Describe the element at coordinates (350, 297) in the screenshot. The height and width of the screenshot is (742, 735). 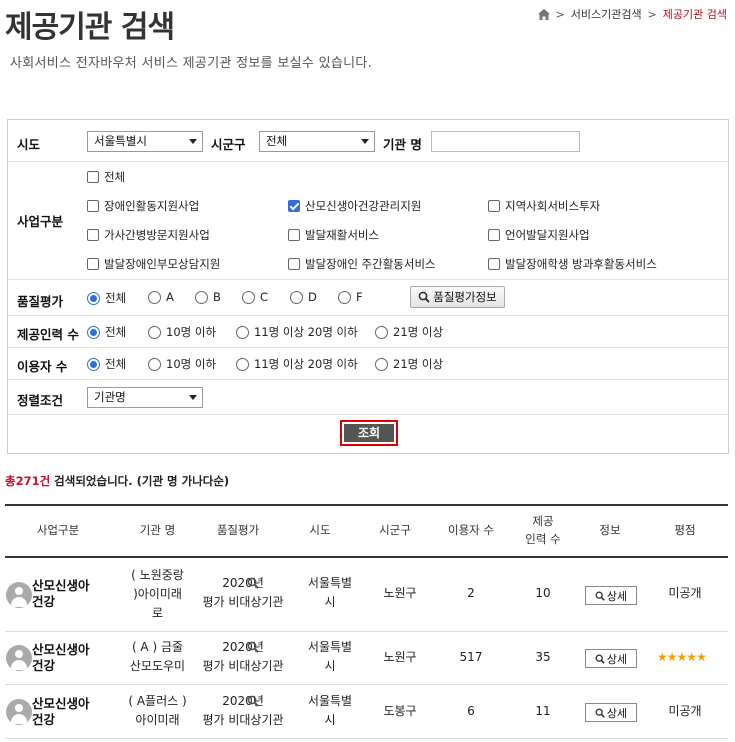
I see `quality-radio: F` at that location.